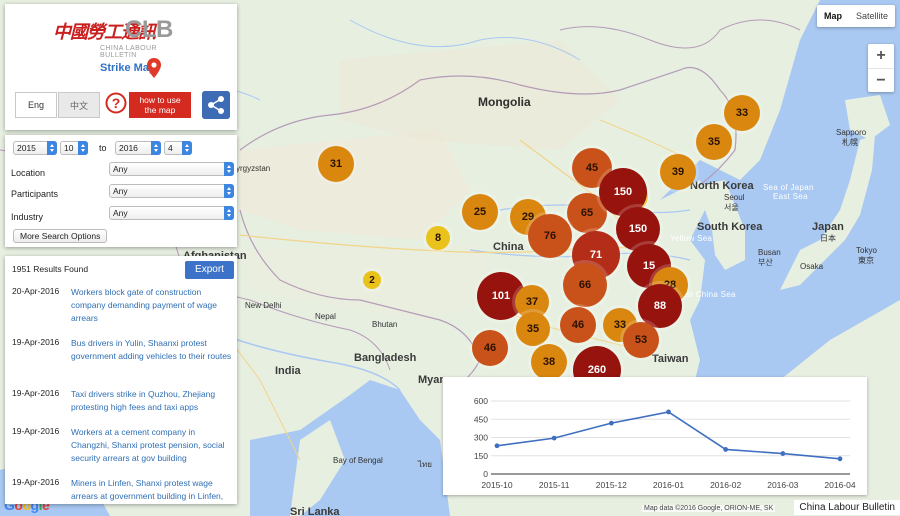 This screenshot has width=900, height=516. Describe the element at coordinates (709, 508) in the screenshot. I see `map-attribution: Map data ©2016 Google, ORION-ME, SK` at that location.